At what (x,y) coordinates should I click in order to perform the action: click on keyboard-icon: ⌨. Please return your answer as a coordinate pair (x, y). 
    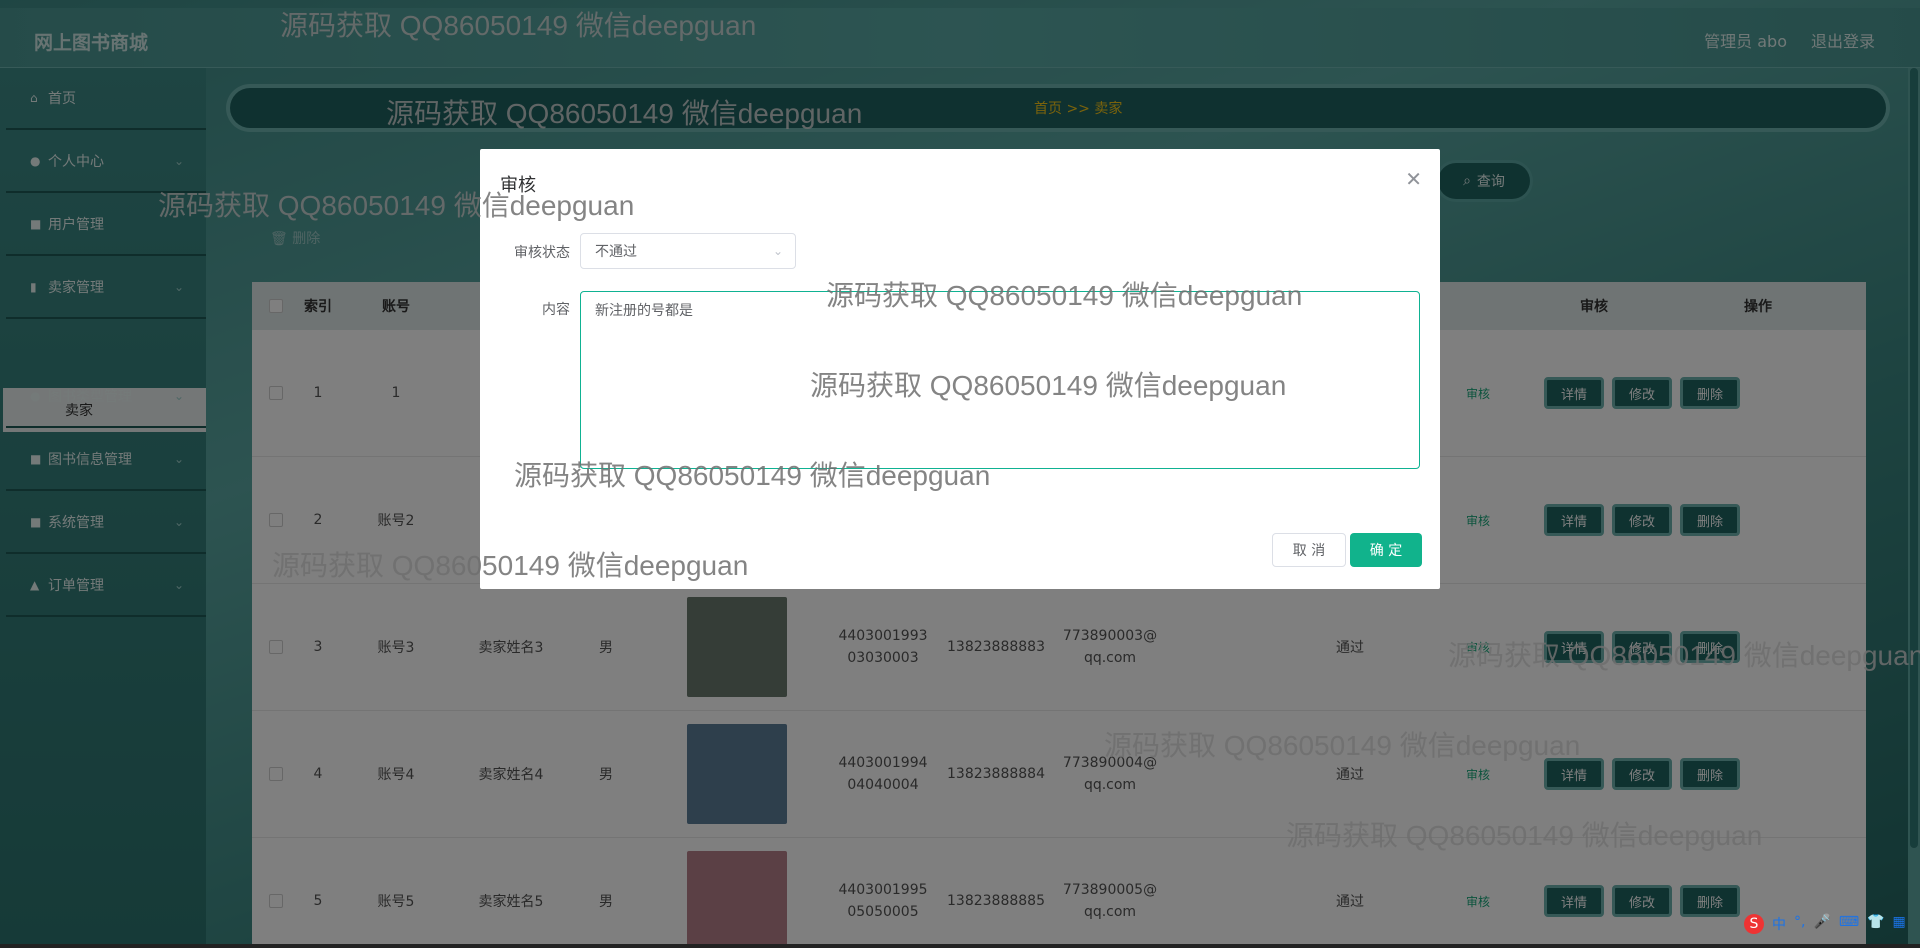
    Looking at the image, I should click on (1849, 922).